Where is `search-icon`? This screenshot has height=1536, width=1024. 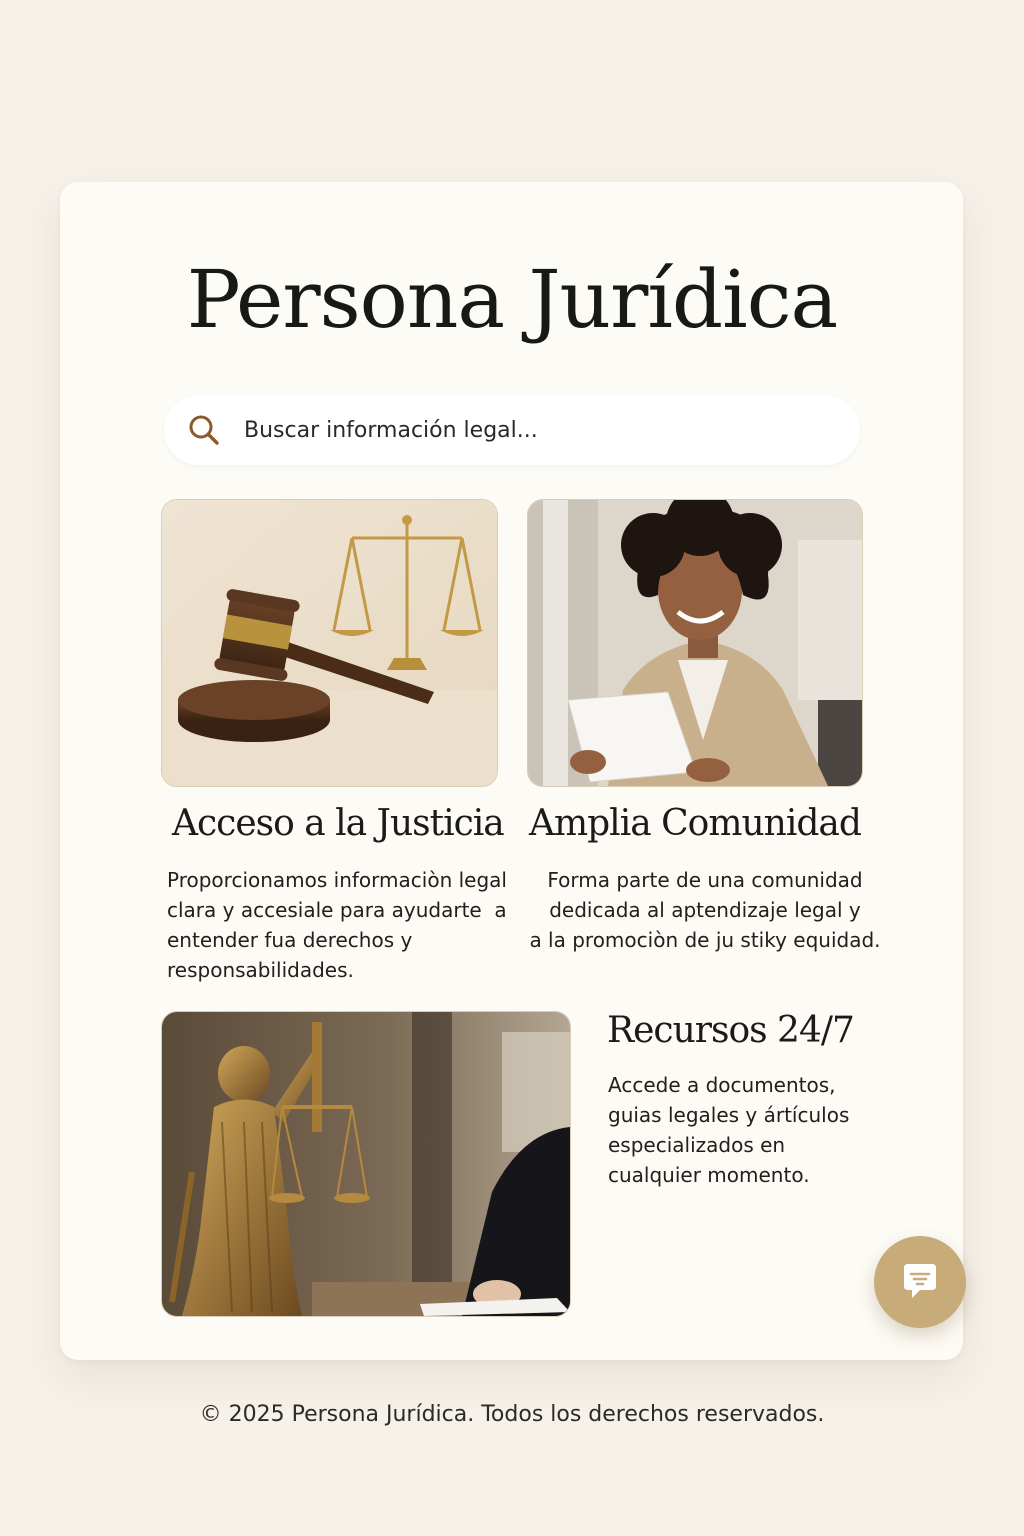
search-icon is located at coordinates (204, 430).